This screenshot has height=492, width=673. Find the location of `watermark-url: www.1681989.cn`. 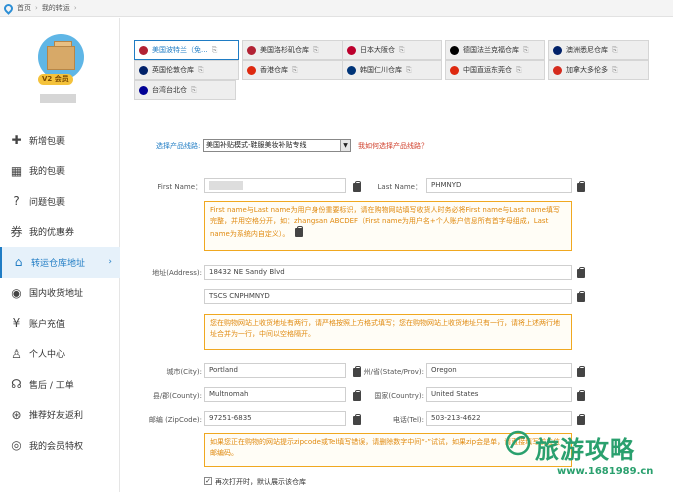

watermark-url: www.1681989.cn is located at coordinates (605, 471).